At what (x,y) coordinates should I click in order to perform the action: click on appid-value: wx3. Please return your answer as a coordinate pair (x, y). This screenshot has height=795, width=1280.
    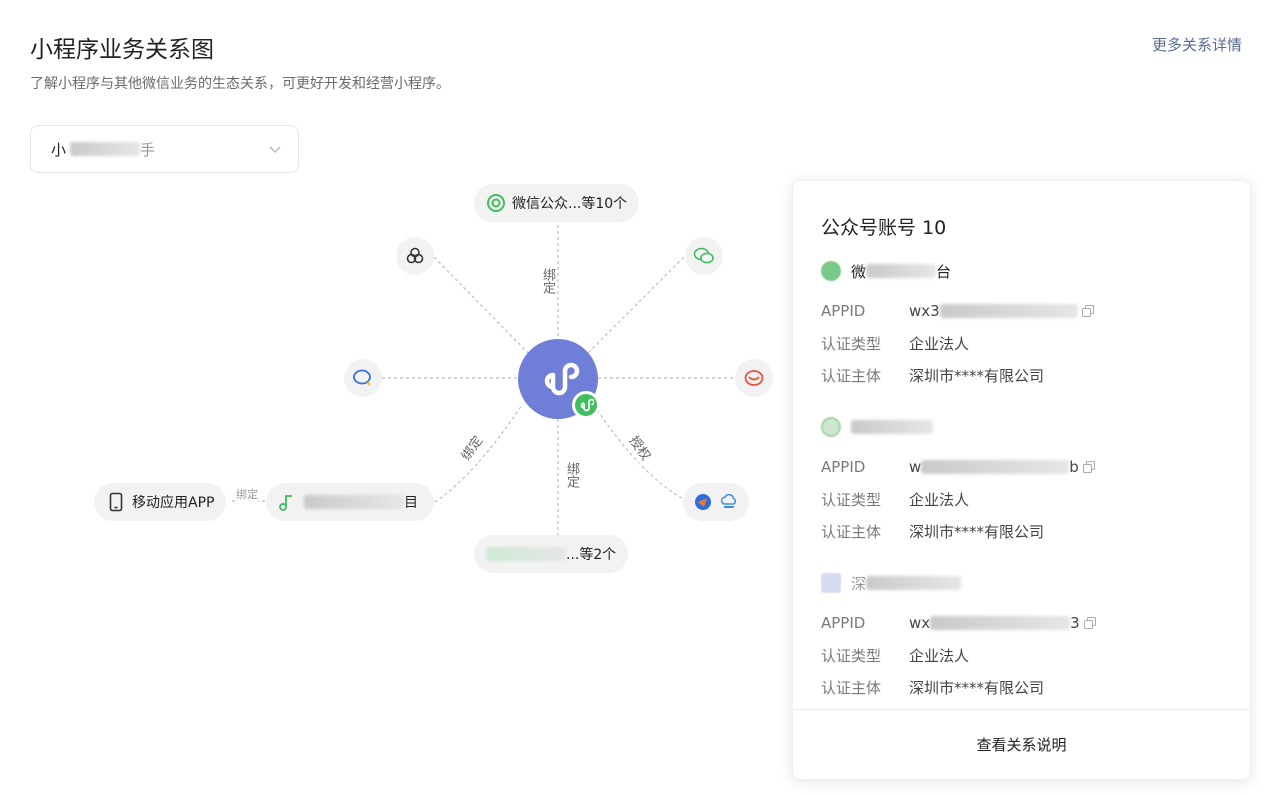
    Looking at the image, I should click on (1001, 311).